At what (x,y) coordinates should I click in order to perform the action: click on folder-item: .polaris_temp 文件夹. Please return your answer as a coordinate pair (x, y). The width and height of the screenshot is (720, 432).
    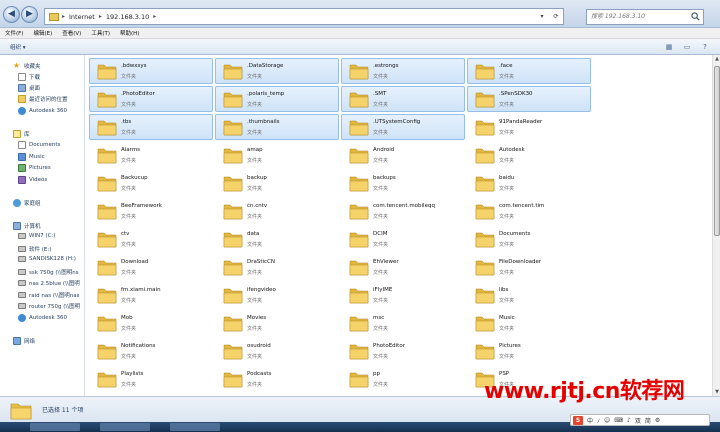
    Looking at the image, I should click on (277, 99).